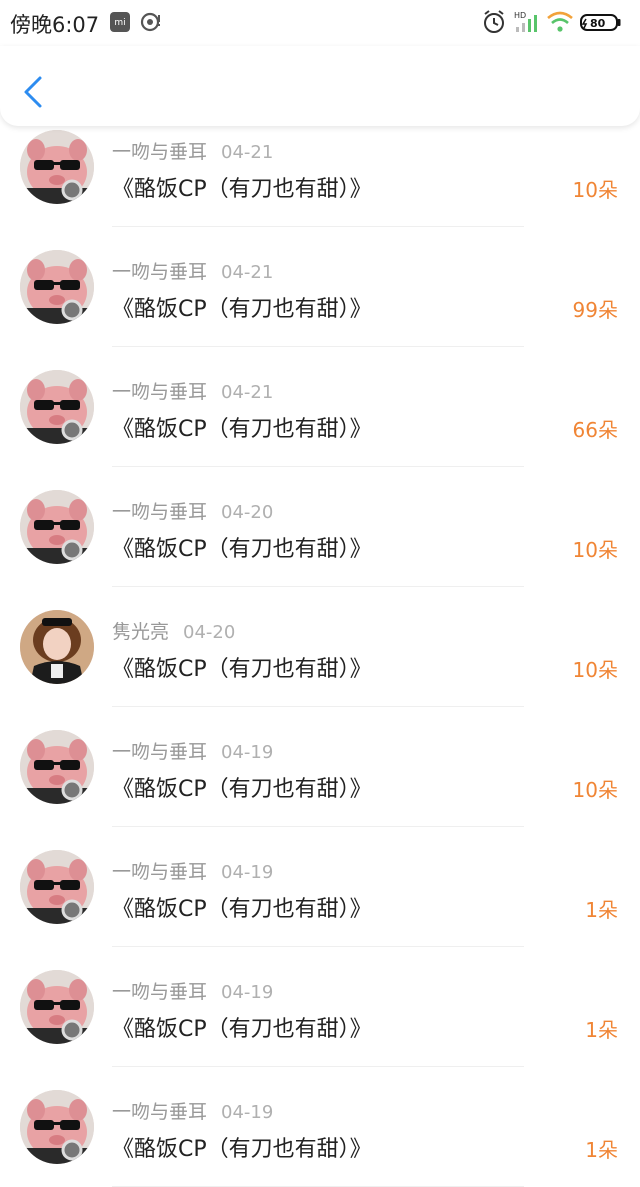 This screenshot has width=640, height=1187. I want to click on battery-level: 80, so click(598, 23).